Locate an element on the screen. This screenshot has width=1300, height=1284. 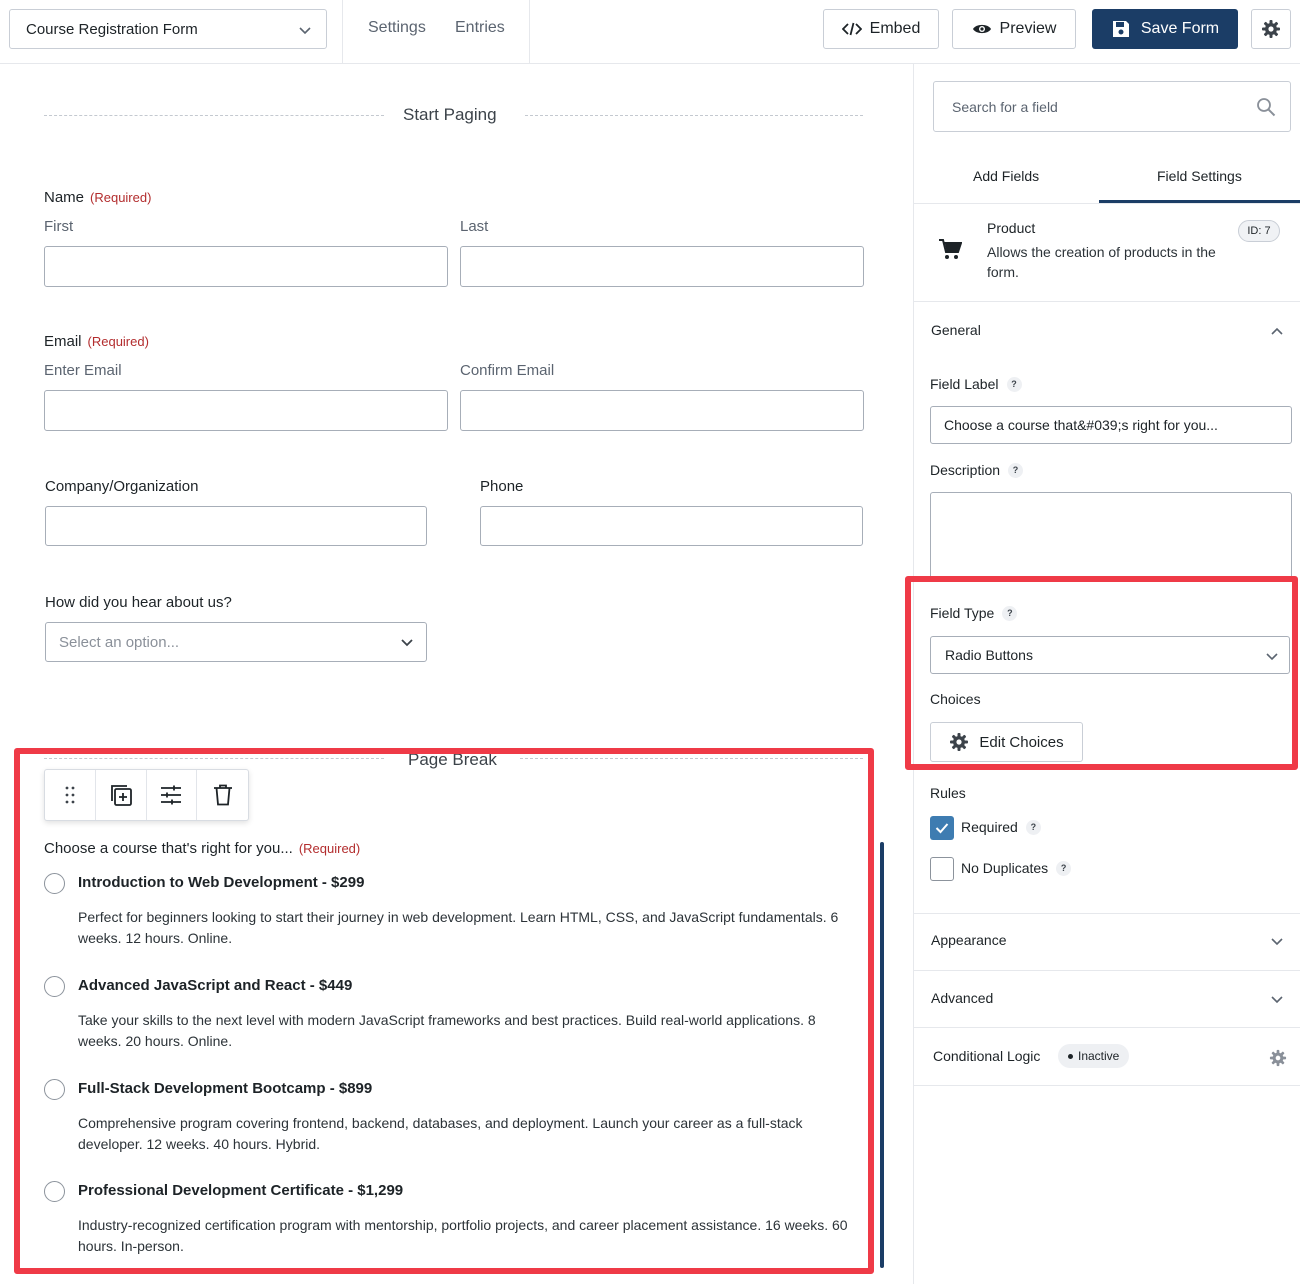
form-selector: Course Registration Form is located at coordinates (168, 29).